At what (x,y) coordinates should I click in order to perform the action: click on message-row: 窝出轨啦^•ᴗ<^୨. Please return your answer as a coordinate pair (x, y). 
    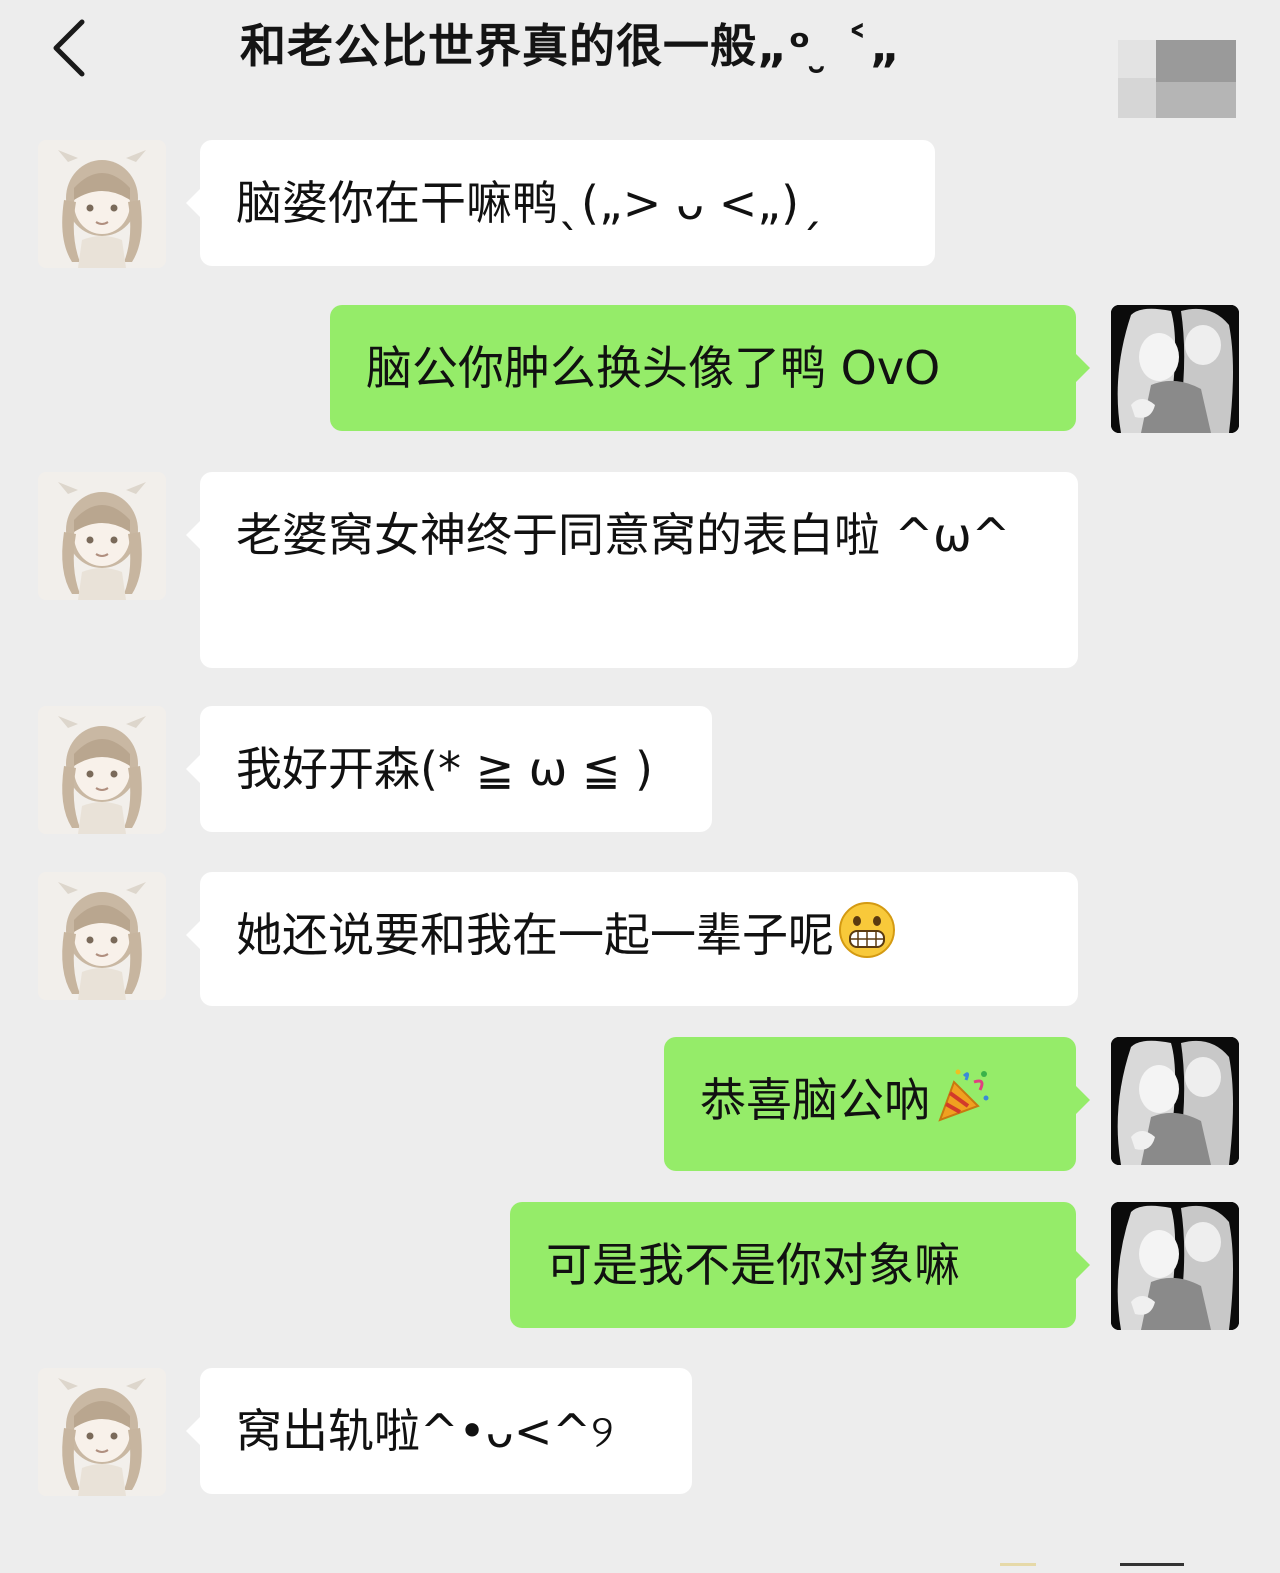
    Looking at the image, I should click on (640, 1432).